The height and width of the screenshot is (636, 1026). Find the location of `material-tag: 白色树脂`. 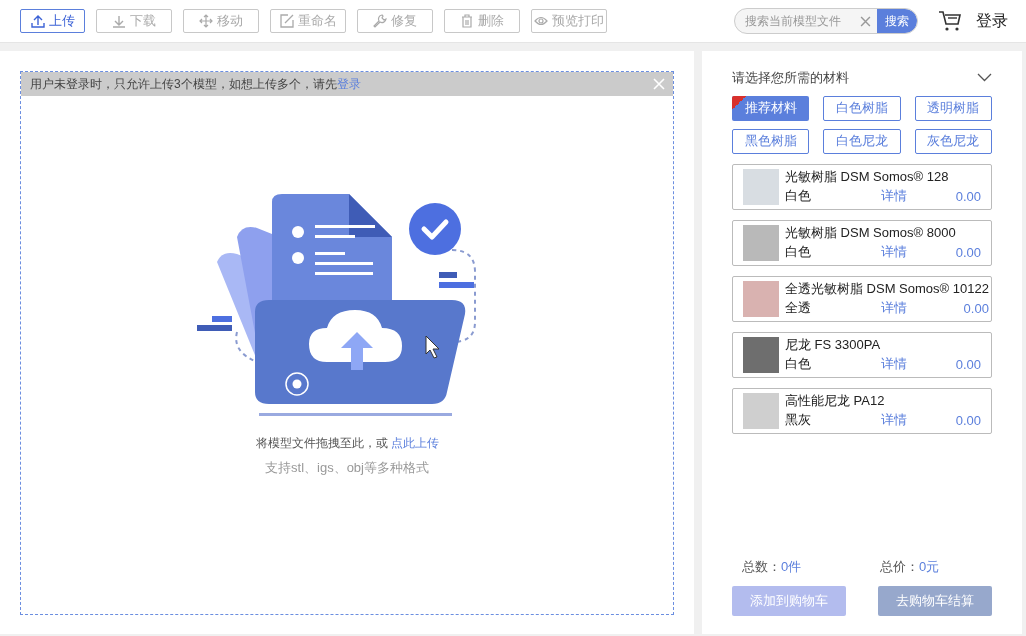

material-tag: 白色树脂 is located at coordinates (862, 108).